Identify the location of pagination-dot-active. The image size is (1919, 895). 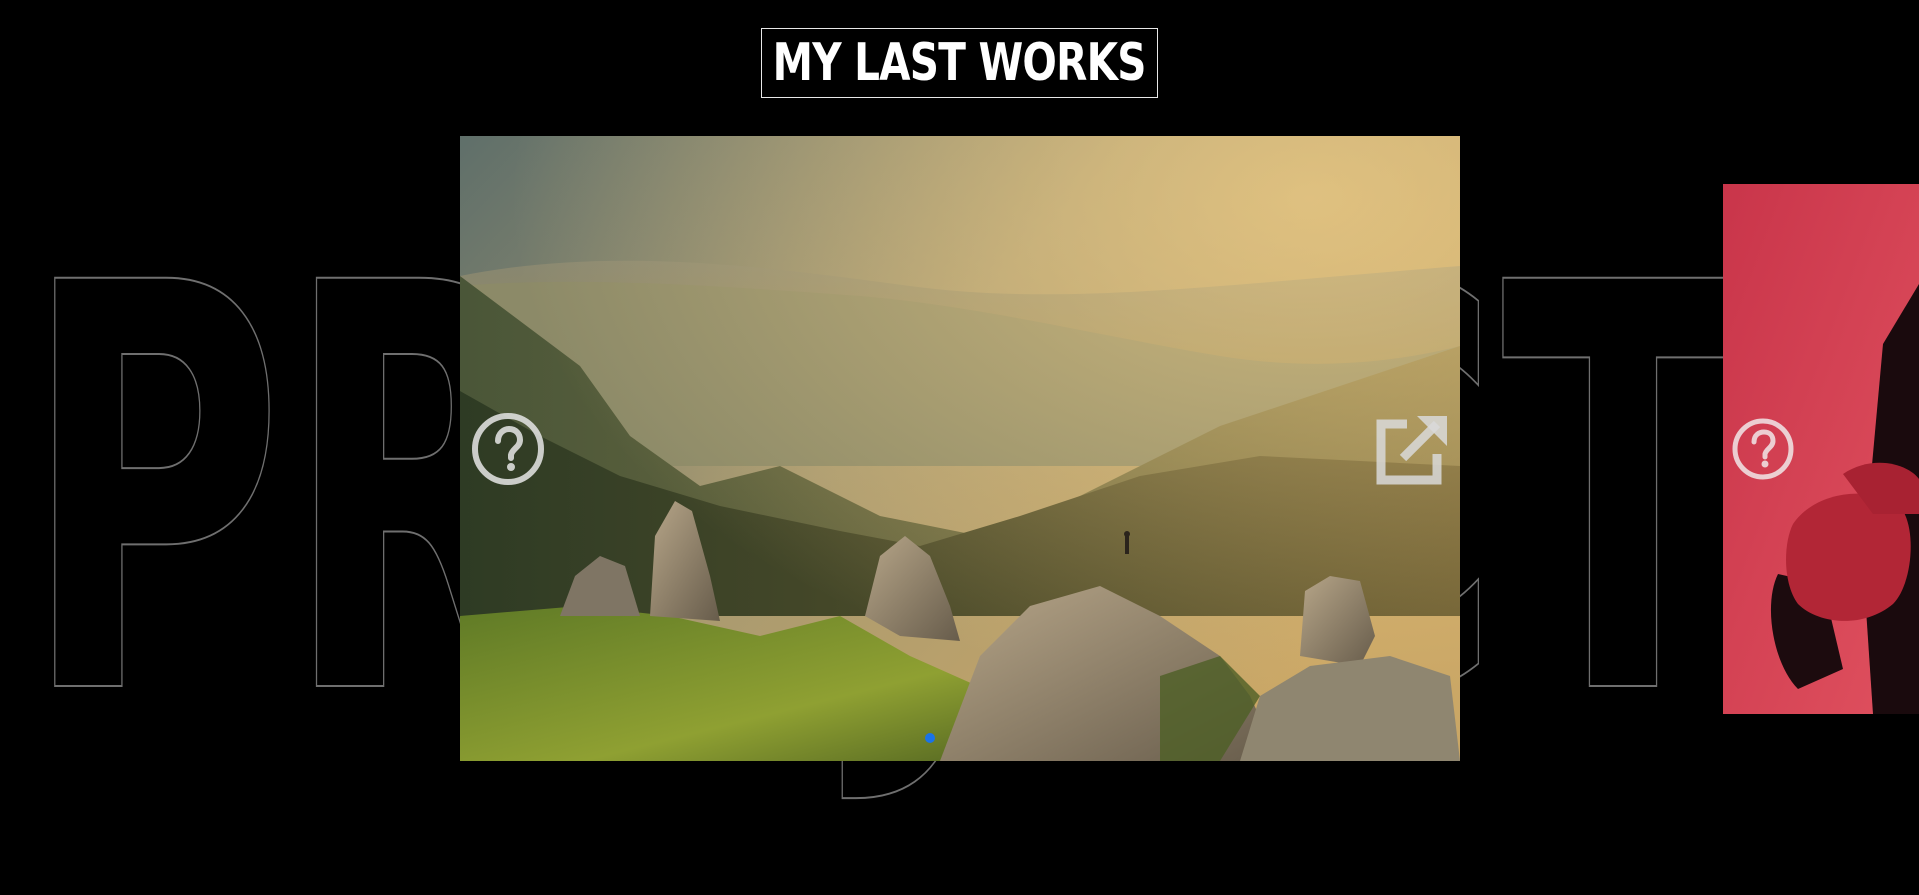
(930, 738).